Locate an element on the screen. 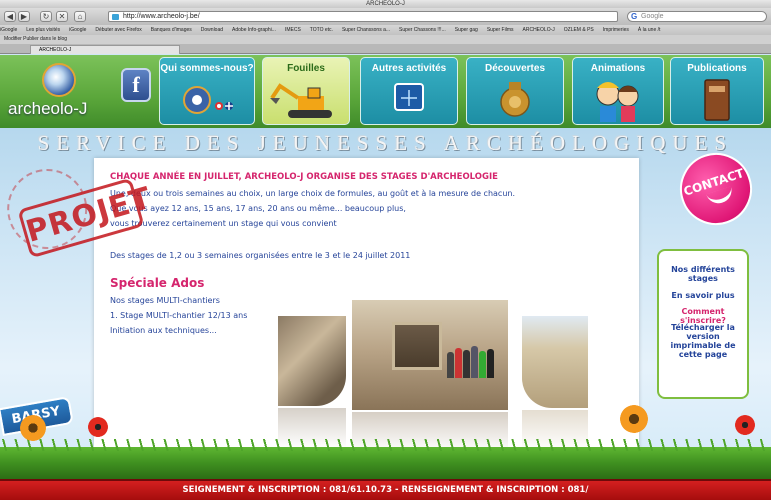 This screenshot has height=500, width=771. window-title: ARCHEOLO-J is located at coordinates (385, 4).